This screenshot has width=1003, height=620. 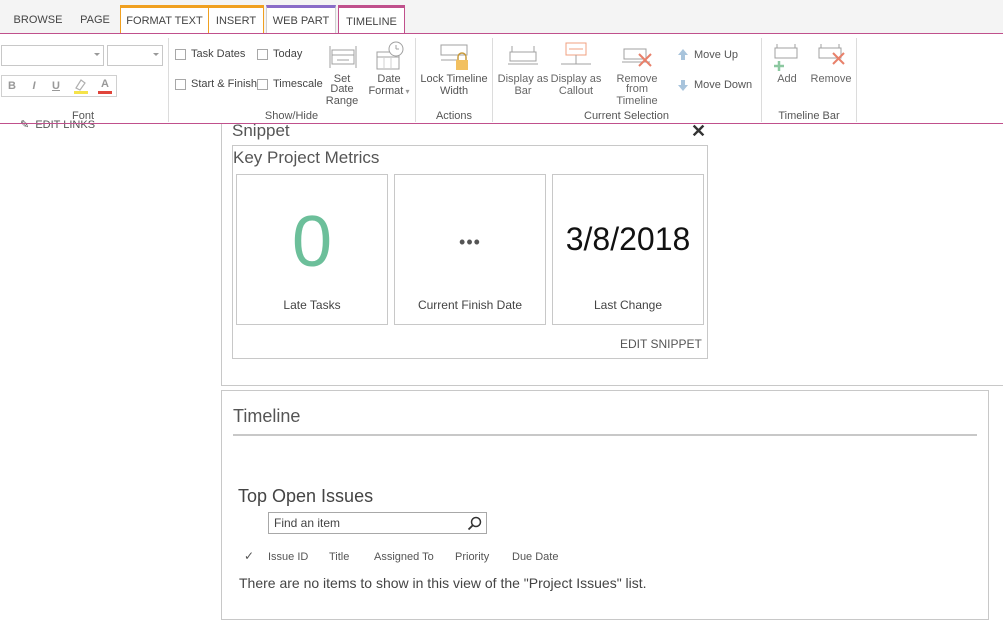 I want to click on font-color-bar, so click(x=105, y=92).